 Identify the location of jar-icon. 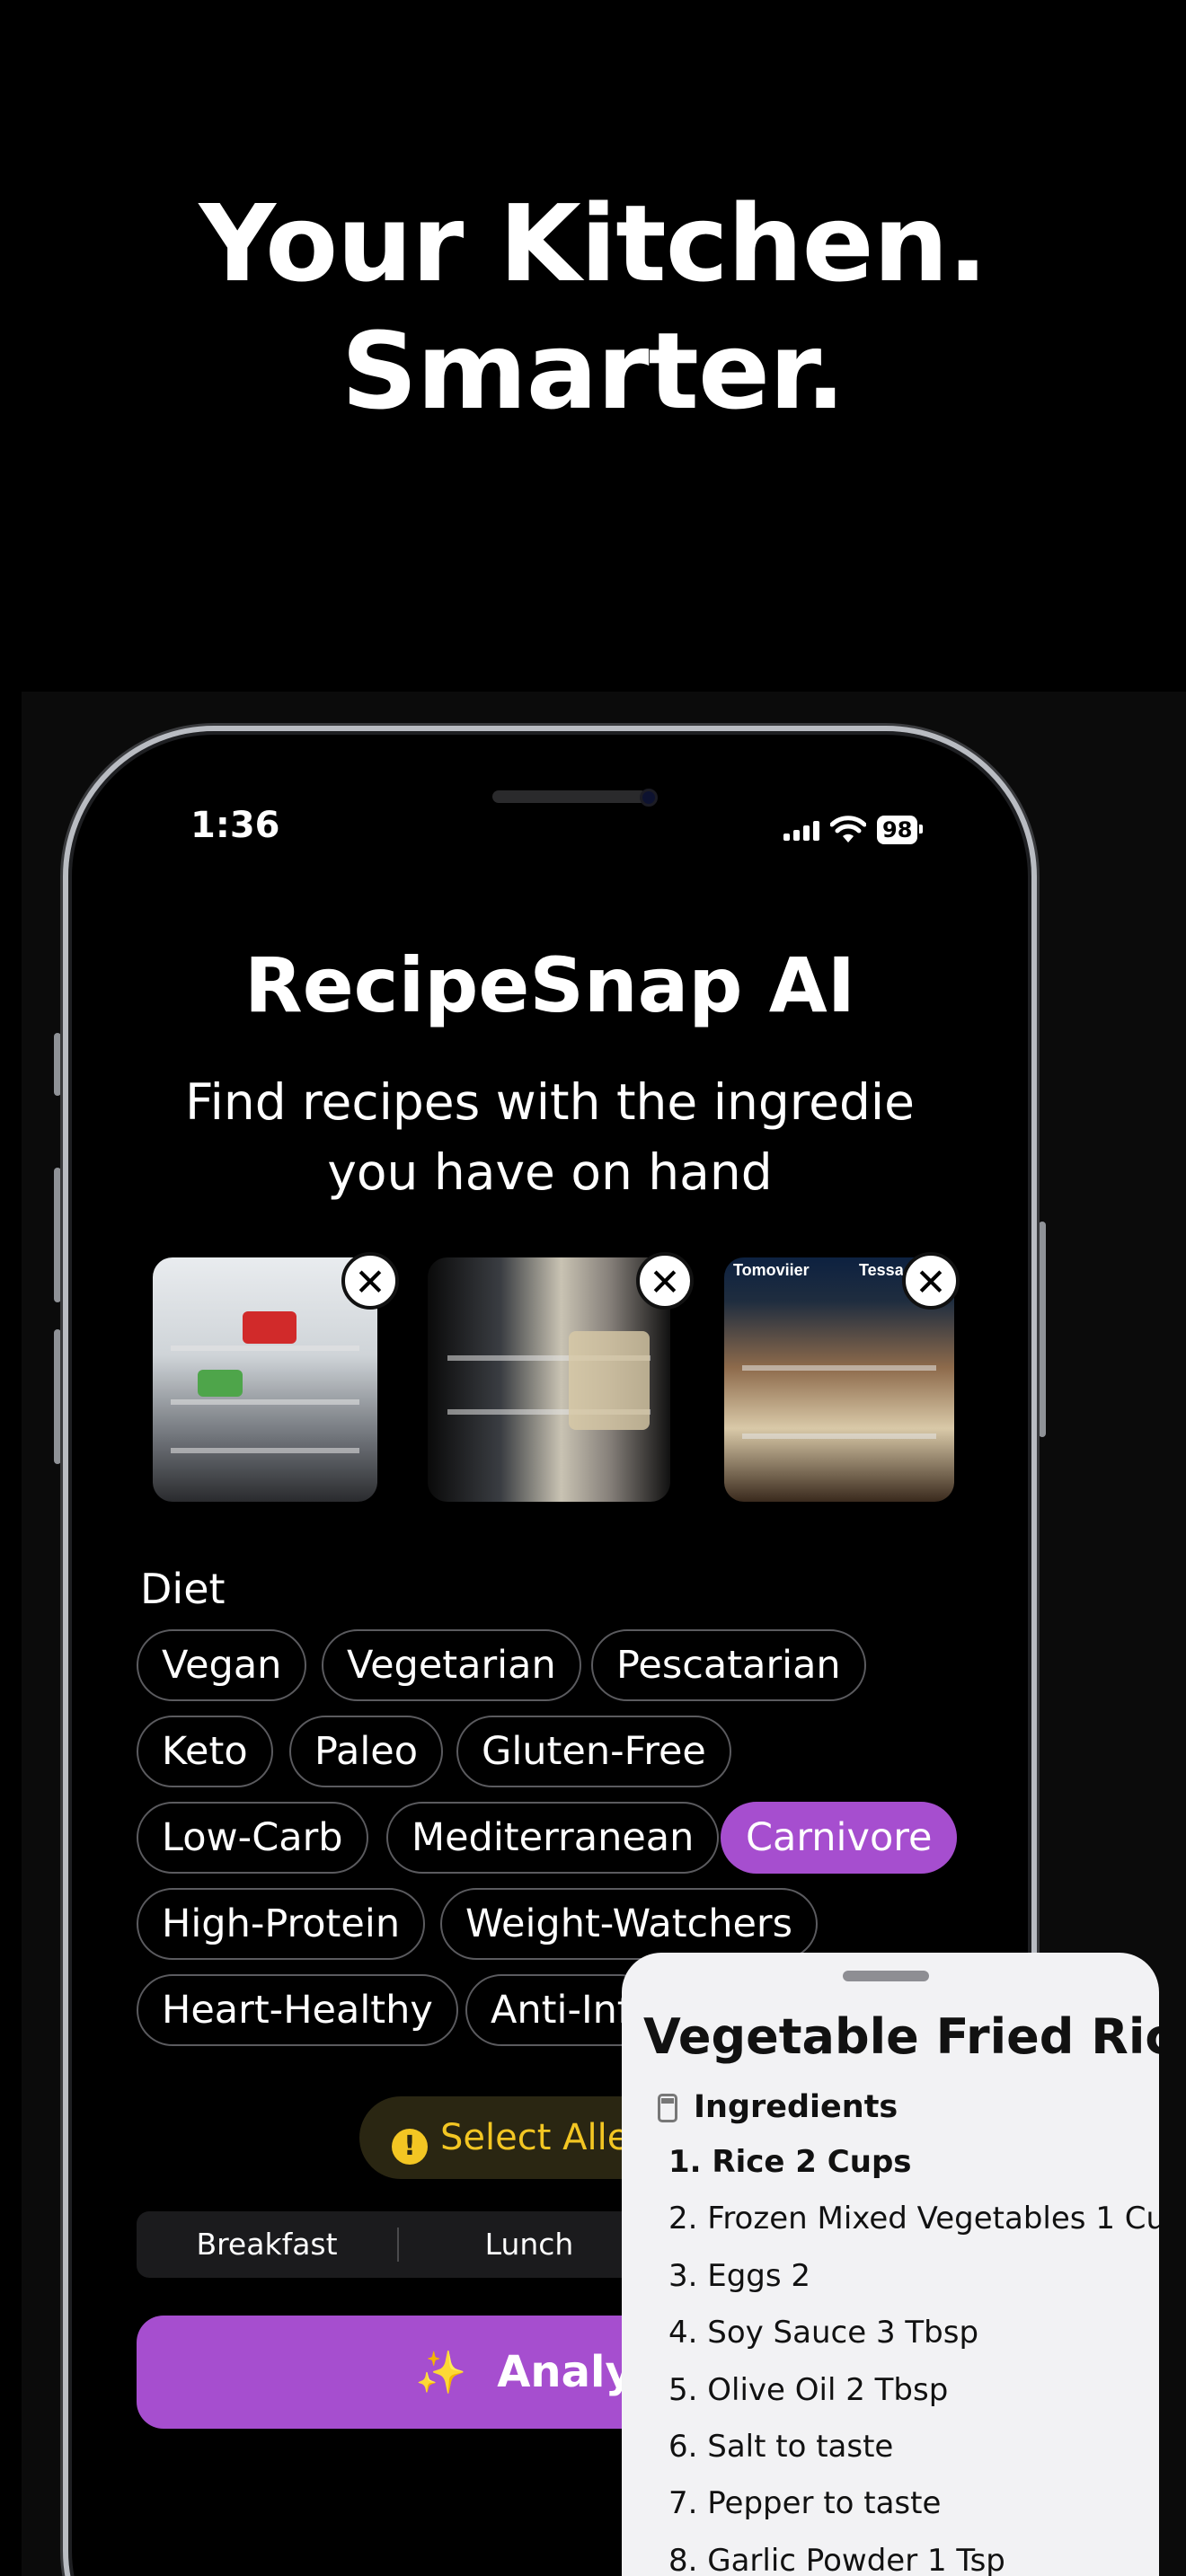
(667, 2108).